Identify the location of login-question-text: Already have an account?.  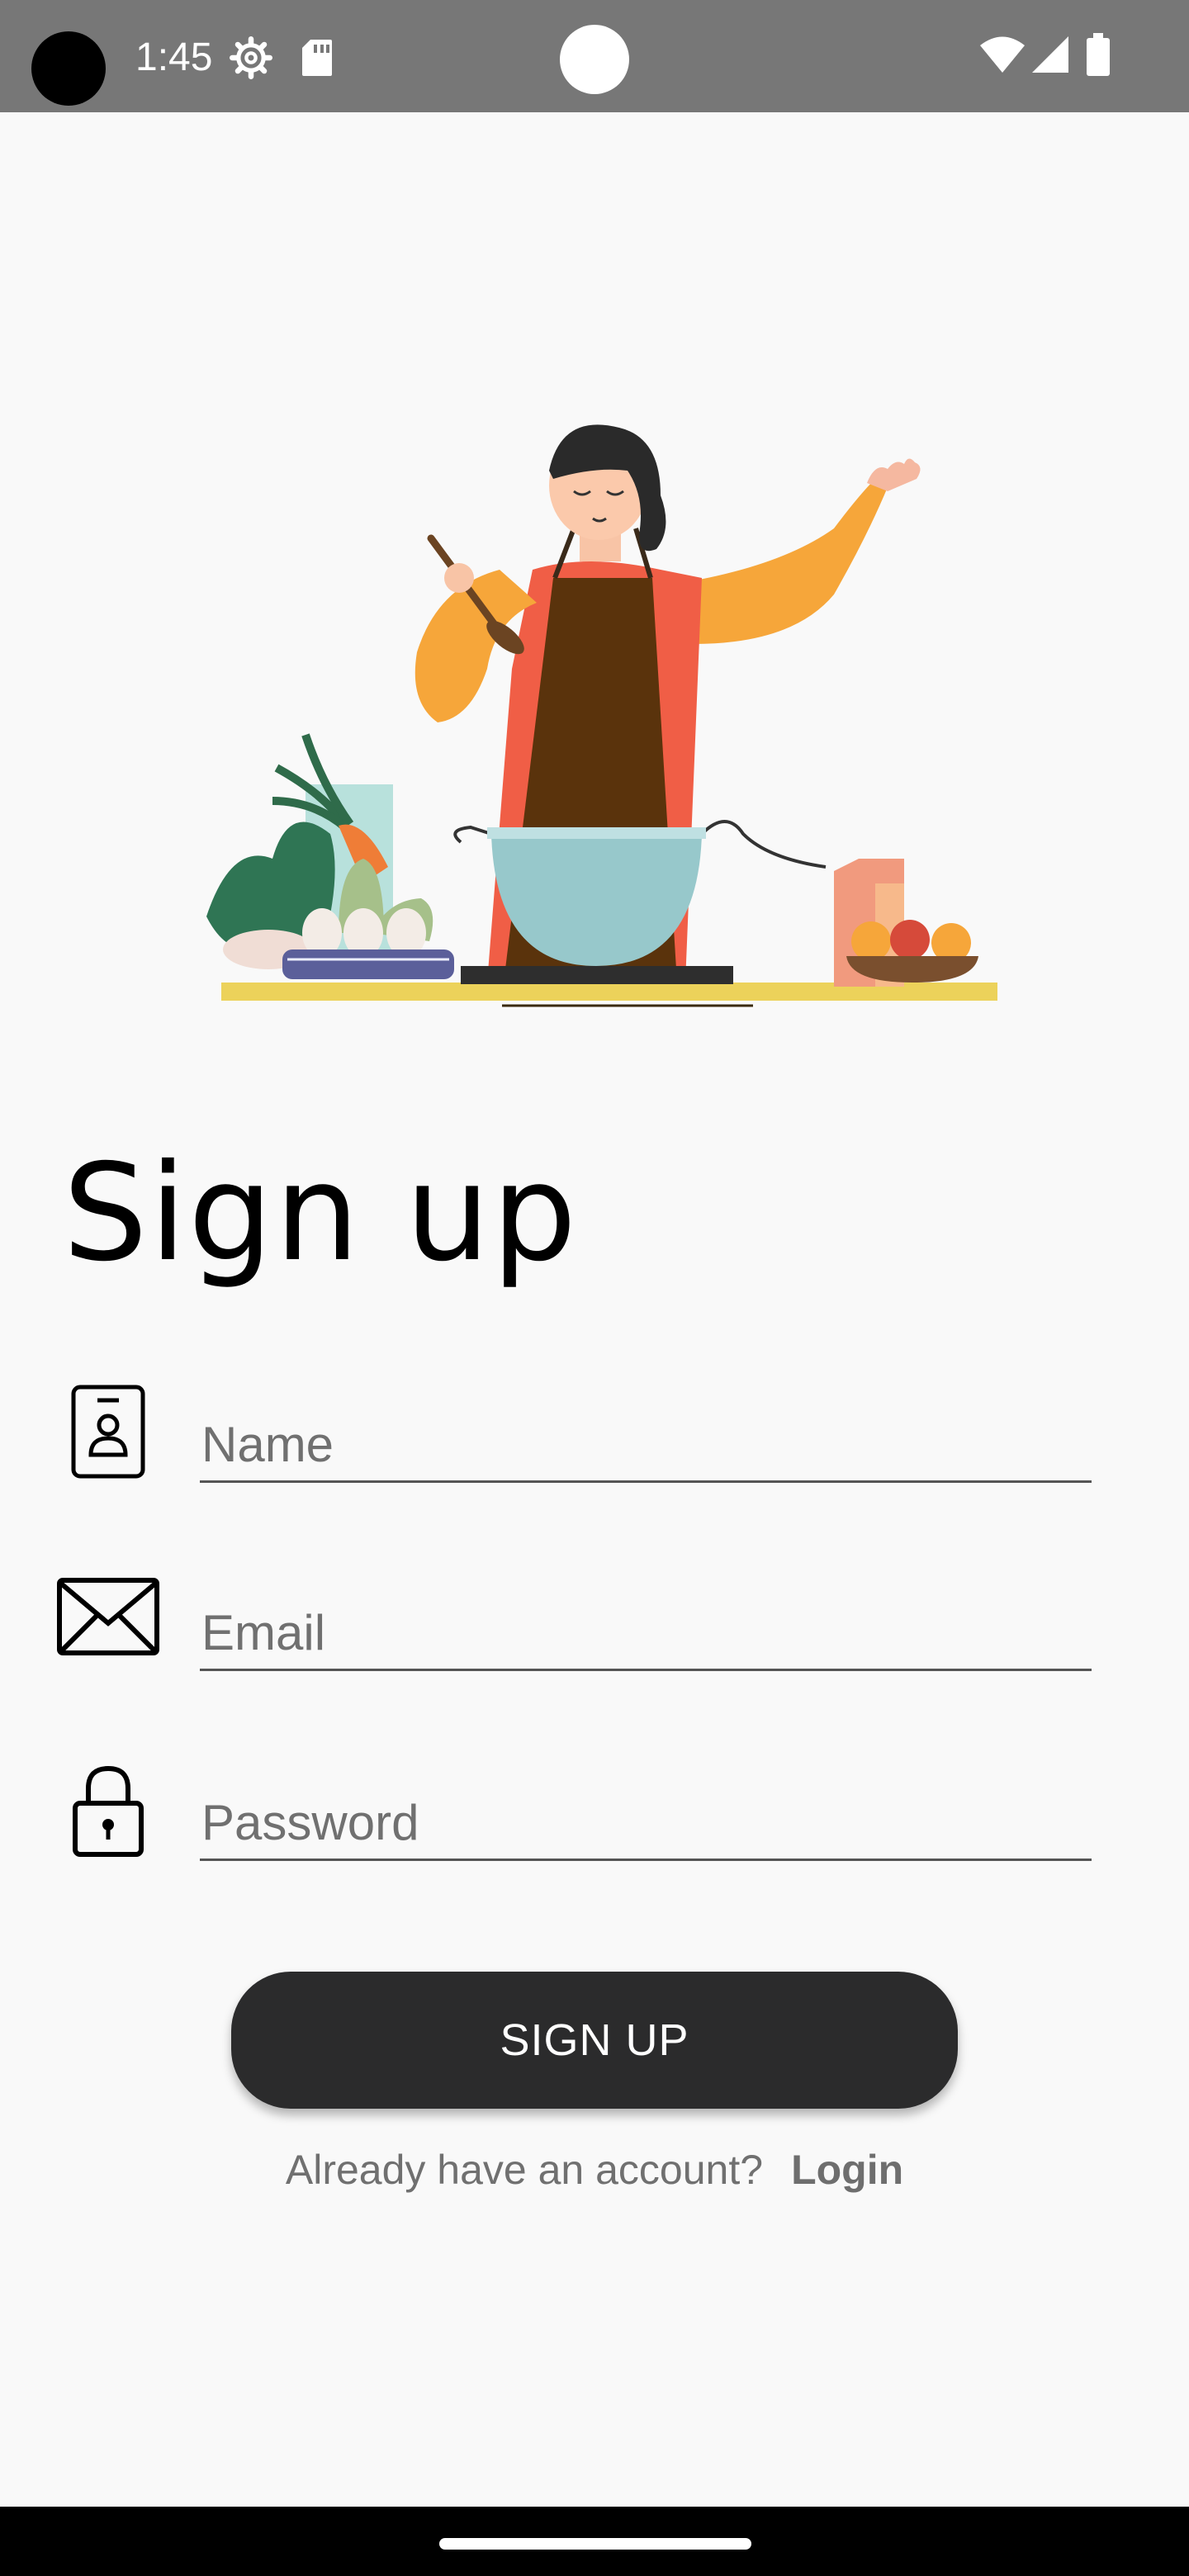
(524, 2170).